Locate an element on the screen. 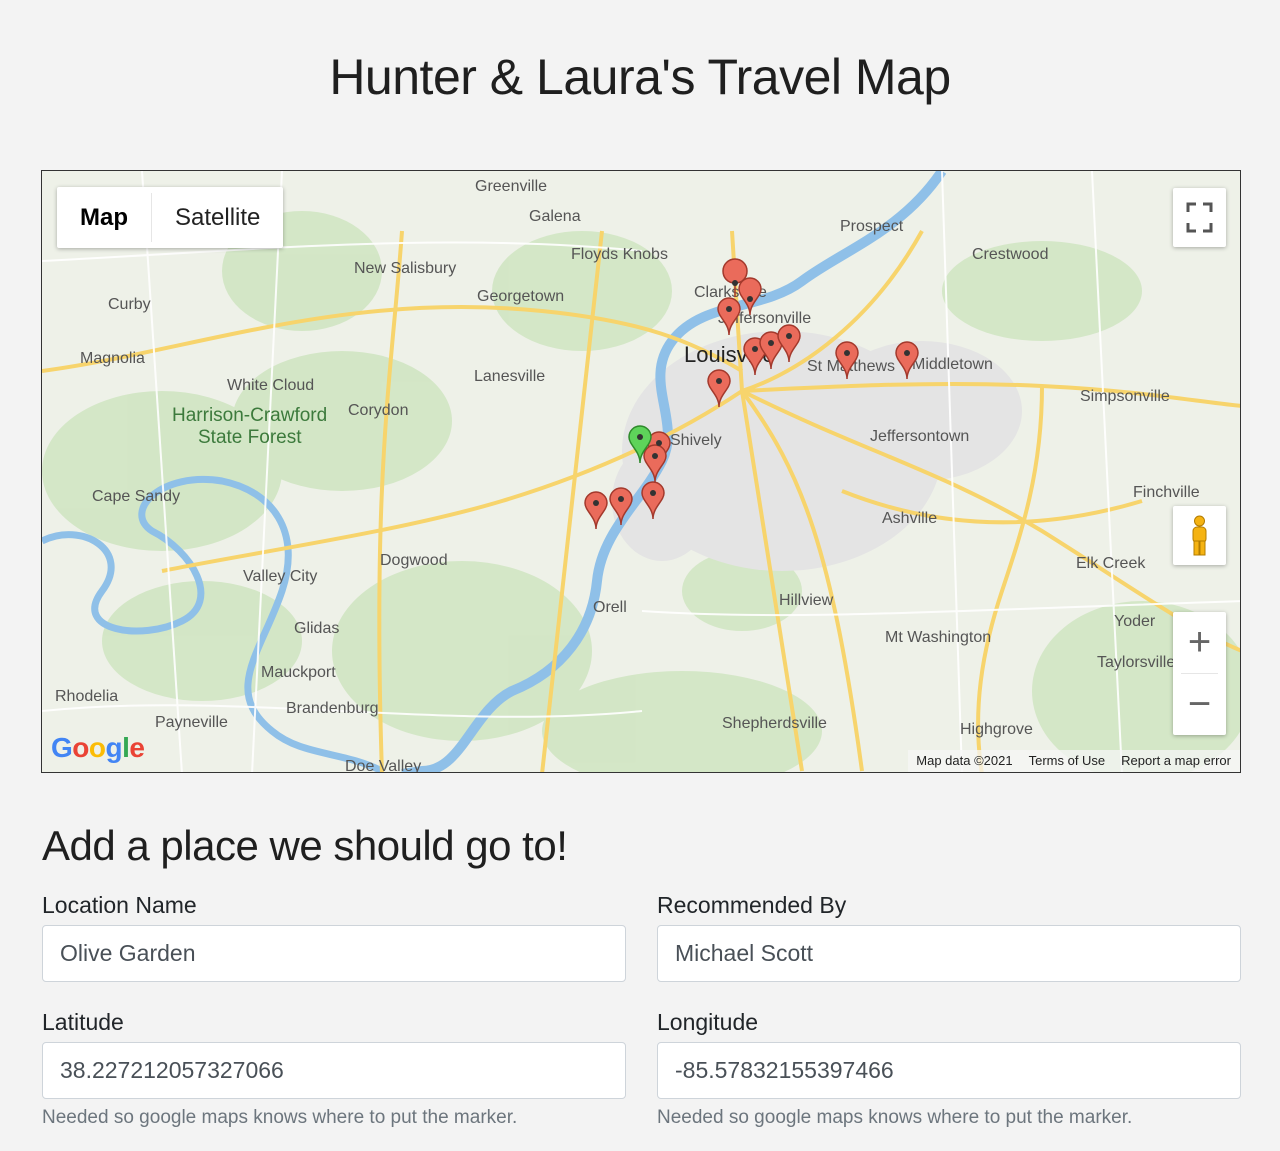 The width and height of the screenshot is (1280, 1151). location-name-label: Location Name is located at coordinates (119, 905).